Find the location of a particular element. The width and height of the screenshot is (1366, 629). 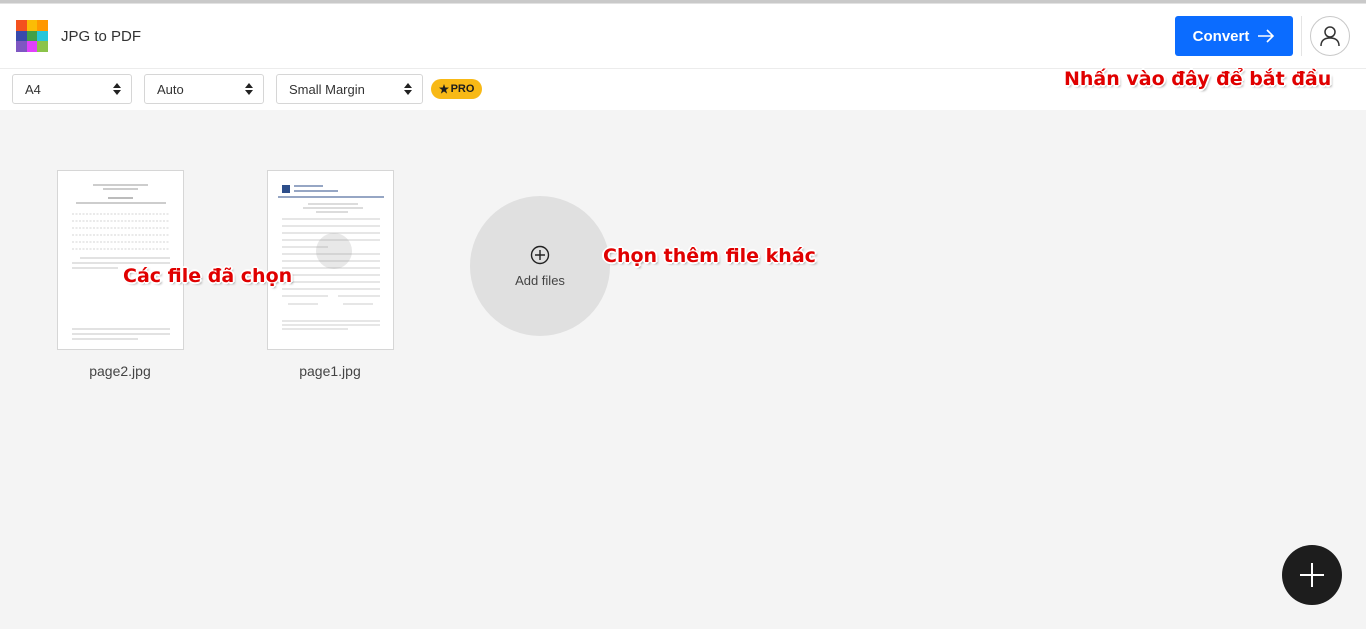

annotation-choose-more: Chọn thêm file khác is located at coordinates (709, 256).